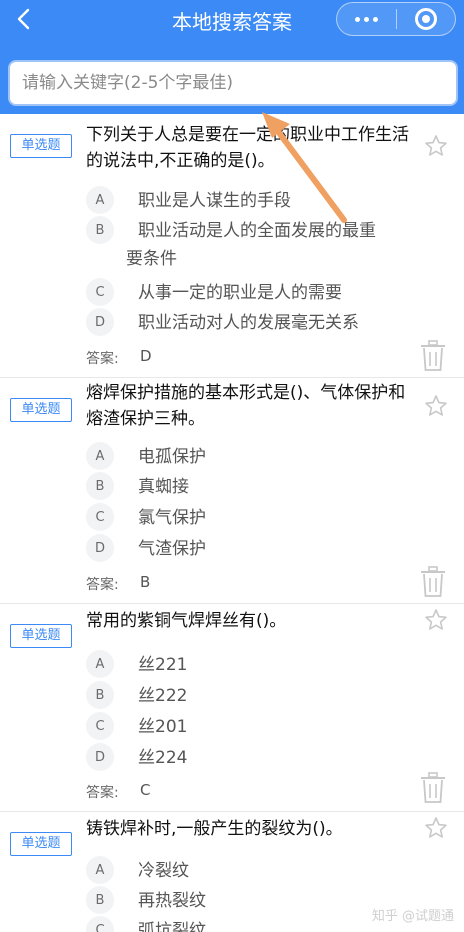 The image size is (464, 932). I want to click on option-text: 丝201, so click(163, 727).